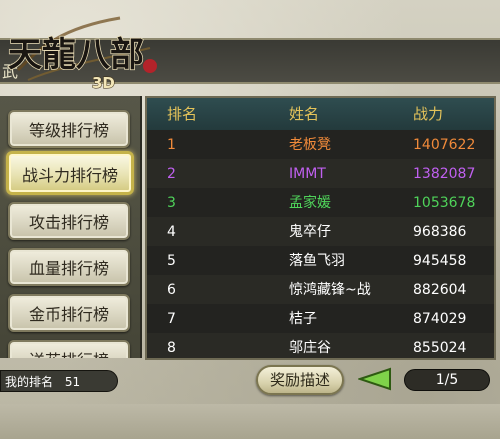 The width and height of the screenshot is (500, 439). Describe the element at coordinates (440, 290) in the screenshot. I see `power-cell: 882604` at that location.